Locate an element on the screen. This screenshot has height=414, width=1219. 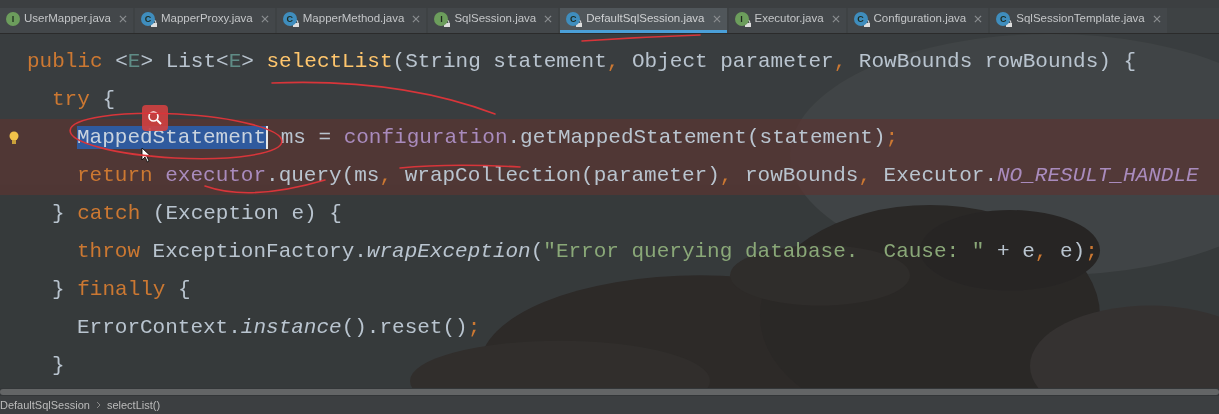
code-line: ErrorContext.instance().reset(); is located at coordinates (279, 327).